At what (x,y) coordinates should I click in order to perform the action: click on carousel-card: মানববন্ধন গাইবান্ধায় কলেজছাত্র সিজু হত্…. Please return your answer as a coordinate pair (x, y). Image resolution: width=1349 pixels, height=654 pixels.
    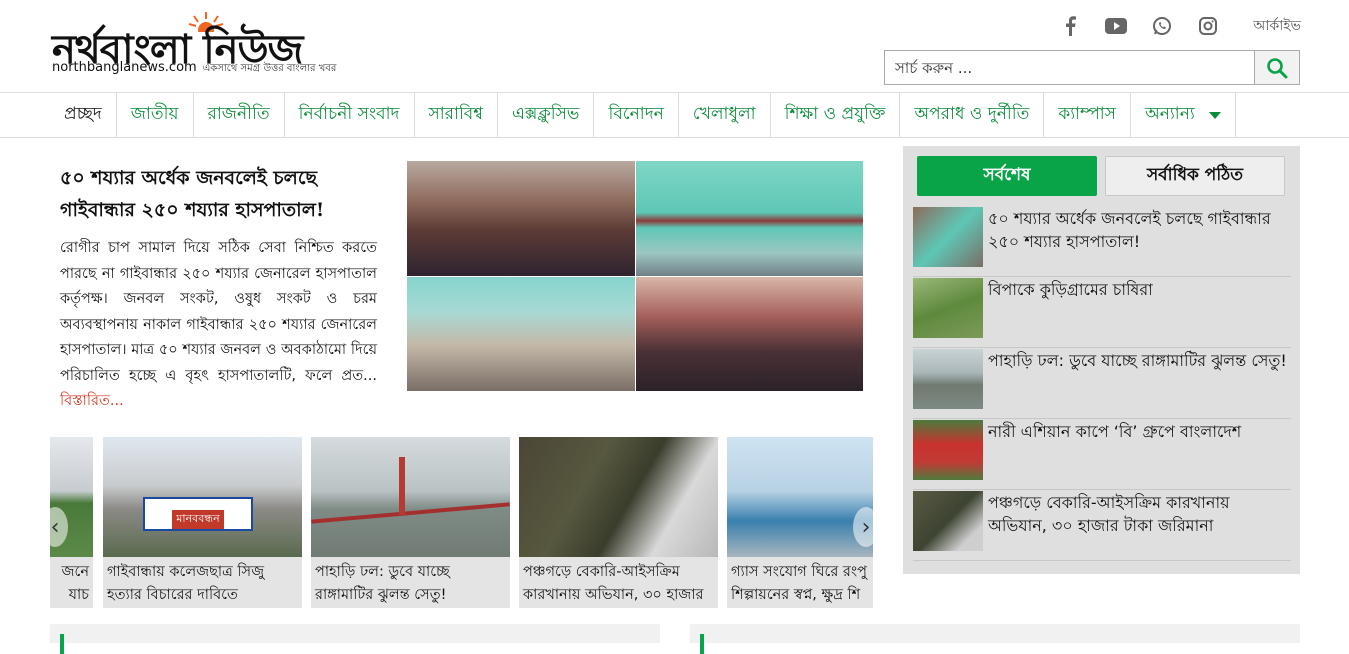
    Looking at the image, I should click on (202, 522).